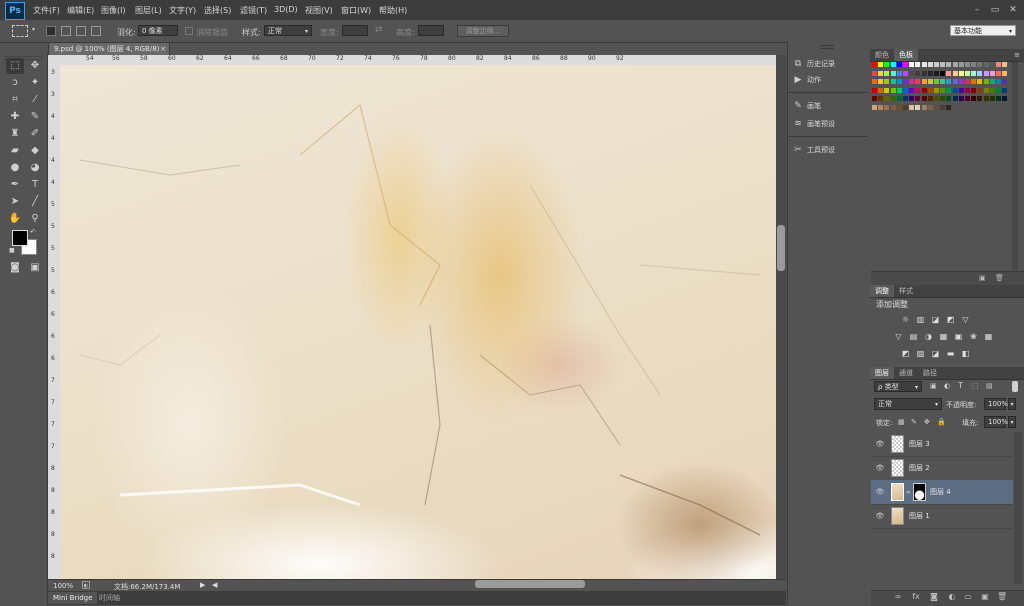 The image size is (1024, 606). What do you see at coordinates (829, 64) in the screenshot?
I see `panel-history: ⧉ 历史记录` at bounding box center [829, 64].